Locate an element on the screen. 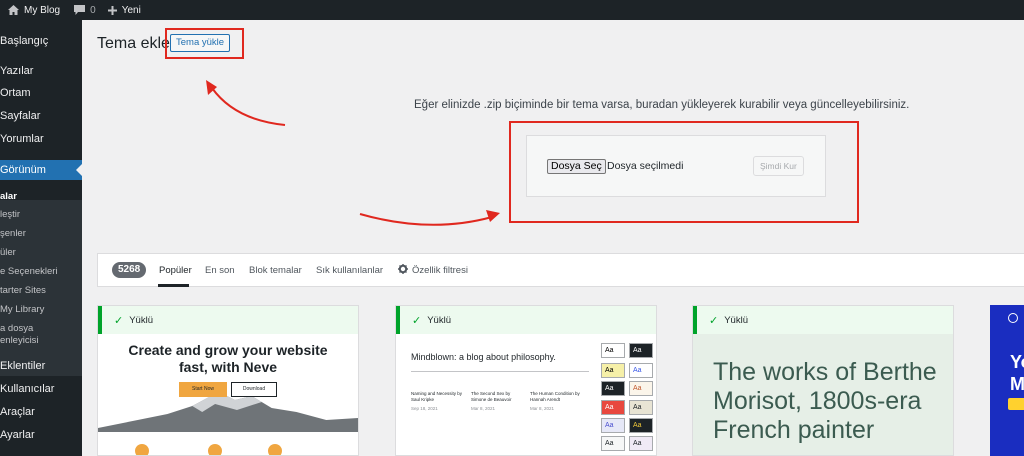  gear-icon is located at coordinates (403, 270).